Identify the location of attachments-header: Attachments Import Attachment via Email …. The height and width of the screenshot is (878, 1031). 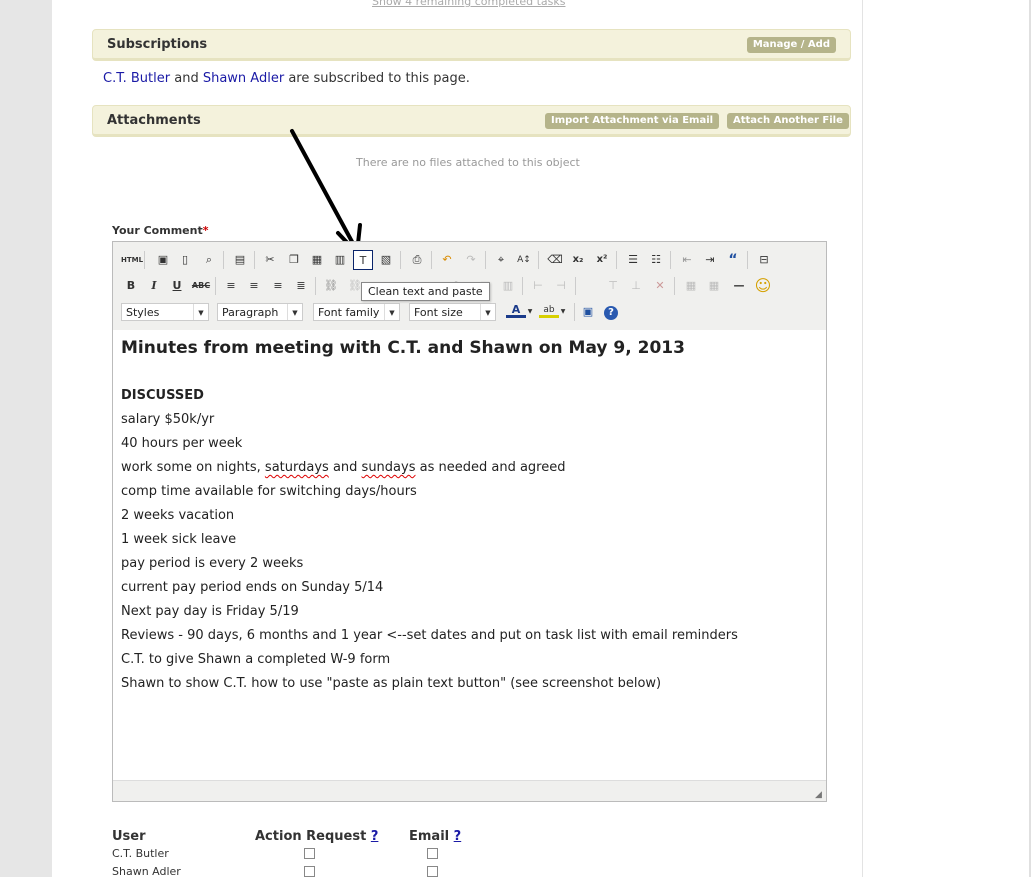
(471, 121).